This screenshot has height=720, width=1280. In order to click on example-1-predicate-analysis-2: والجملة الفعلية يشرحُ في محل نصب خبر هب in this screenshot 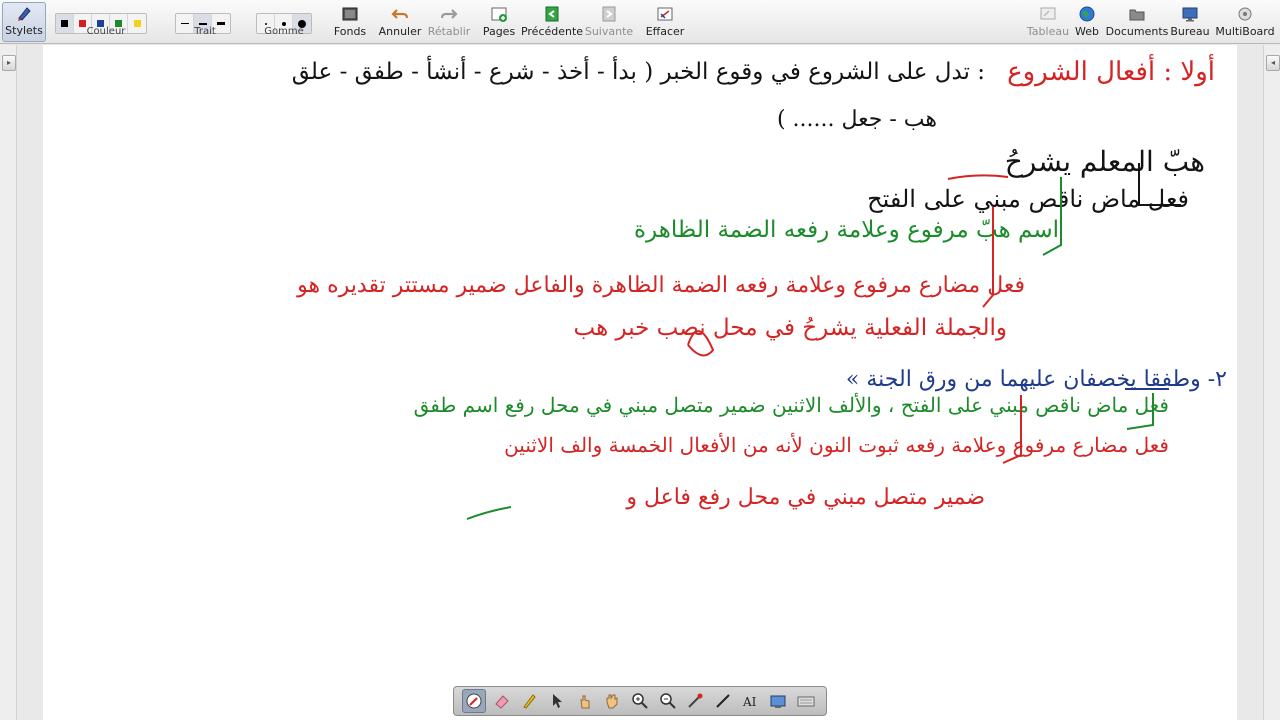, I will do `click(790, 328)`.